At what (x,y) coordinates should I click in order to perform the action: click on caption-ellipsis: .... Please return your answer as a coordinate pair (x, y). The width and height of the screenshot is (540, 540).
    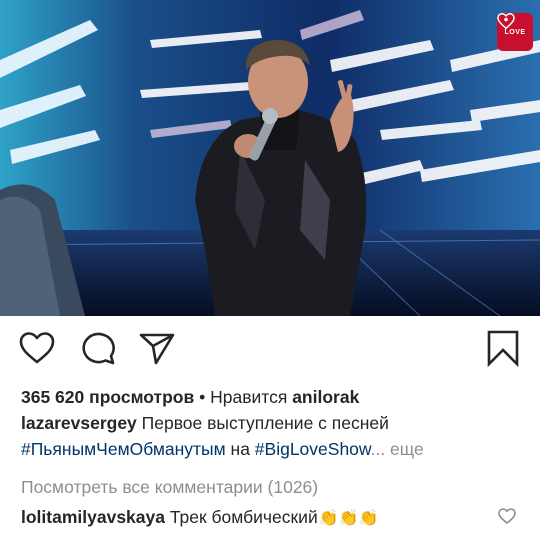
    Looking at the image, I should click on (378, 449).